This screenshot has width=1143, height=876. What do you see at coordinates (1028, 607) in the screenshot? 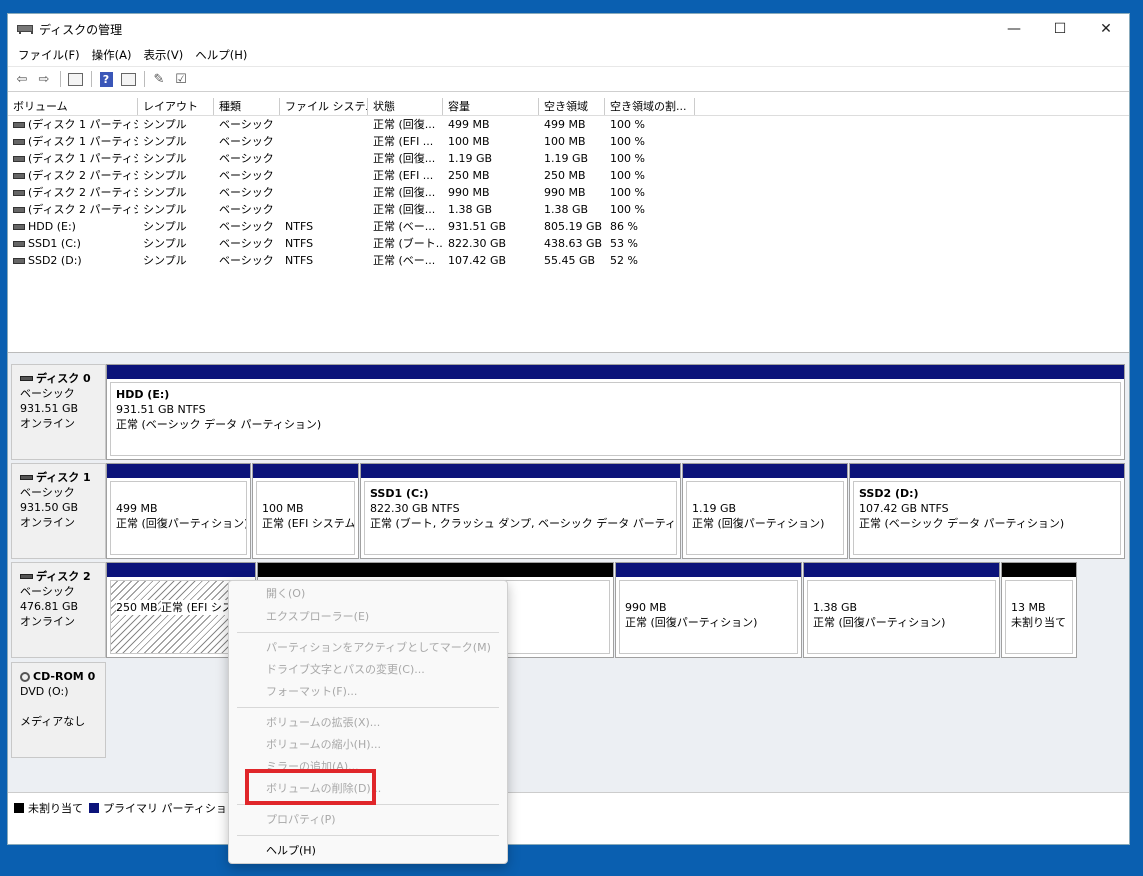
I see `partition-size: 13 MB` at bounding box center [1028, 607].